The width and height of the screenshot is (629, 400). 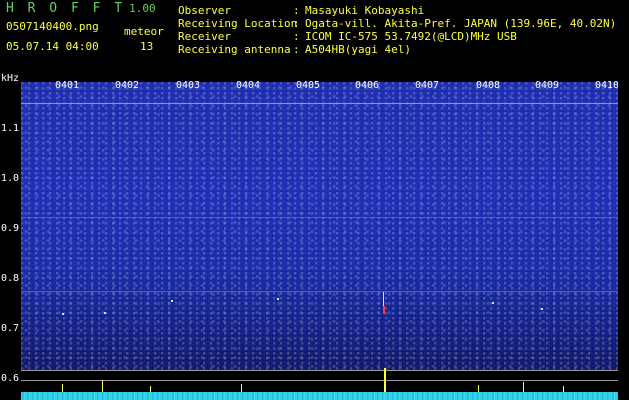 What do you see at coordinates (10, 128) in the screenshot?
I see `y-tick-label: 1.1` at bounding box center [10, 128].